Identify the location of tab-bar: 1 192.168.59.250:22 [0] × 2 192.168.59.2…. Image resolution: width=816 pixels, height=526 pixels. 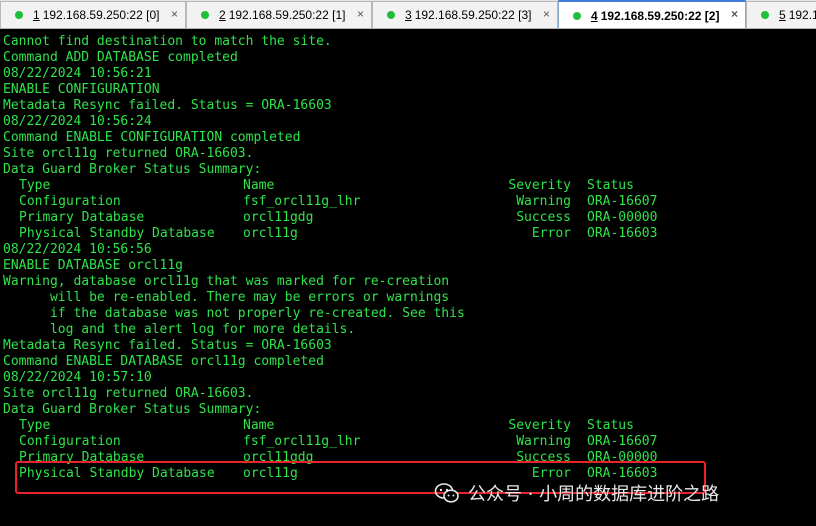
(408, 14).